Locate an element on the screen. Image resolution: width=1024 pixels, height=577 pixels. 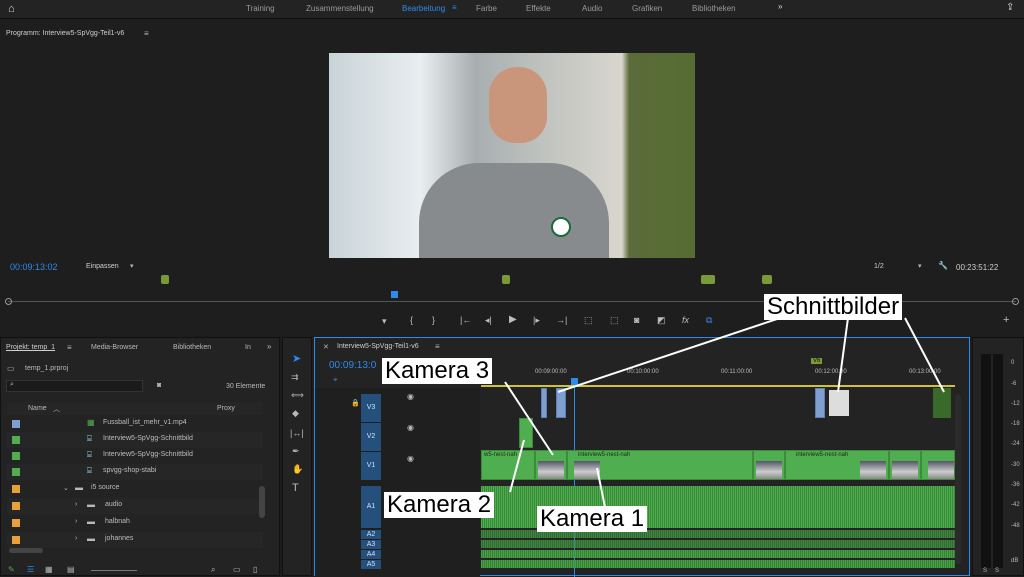
track-select-icon: ⇉ is located at coordinates (295, 377).